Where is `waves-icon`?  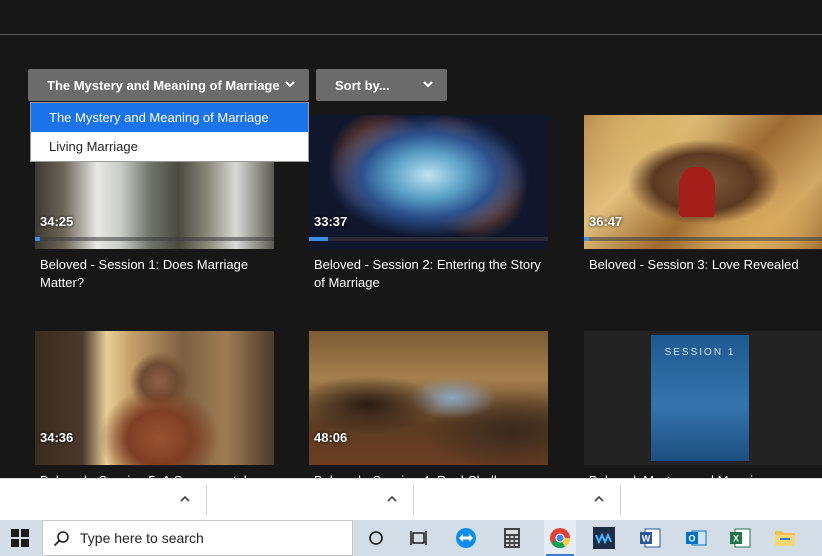
waves-icon is located at coordinates (604, 538).